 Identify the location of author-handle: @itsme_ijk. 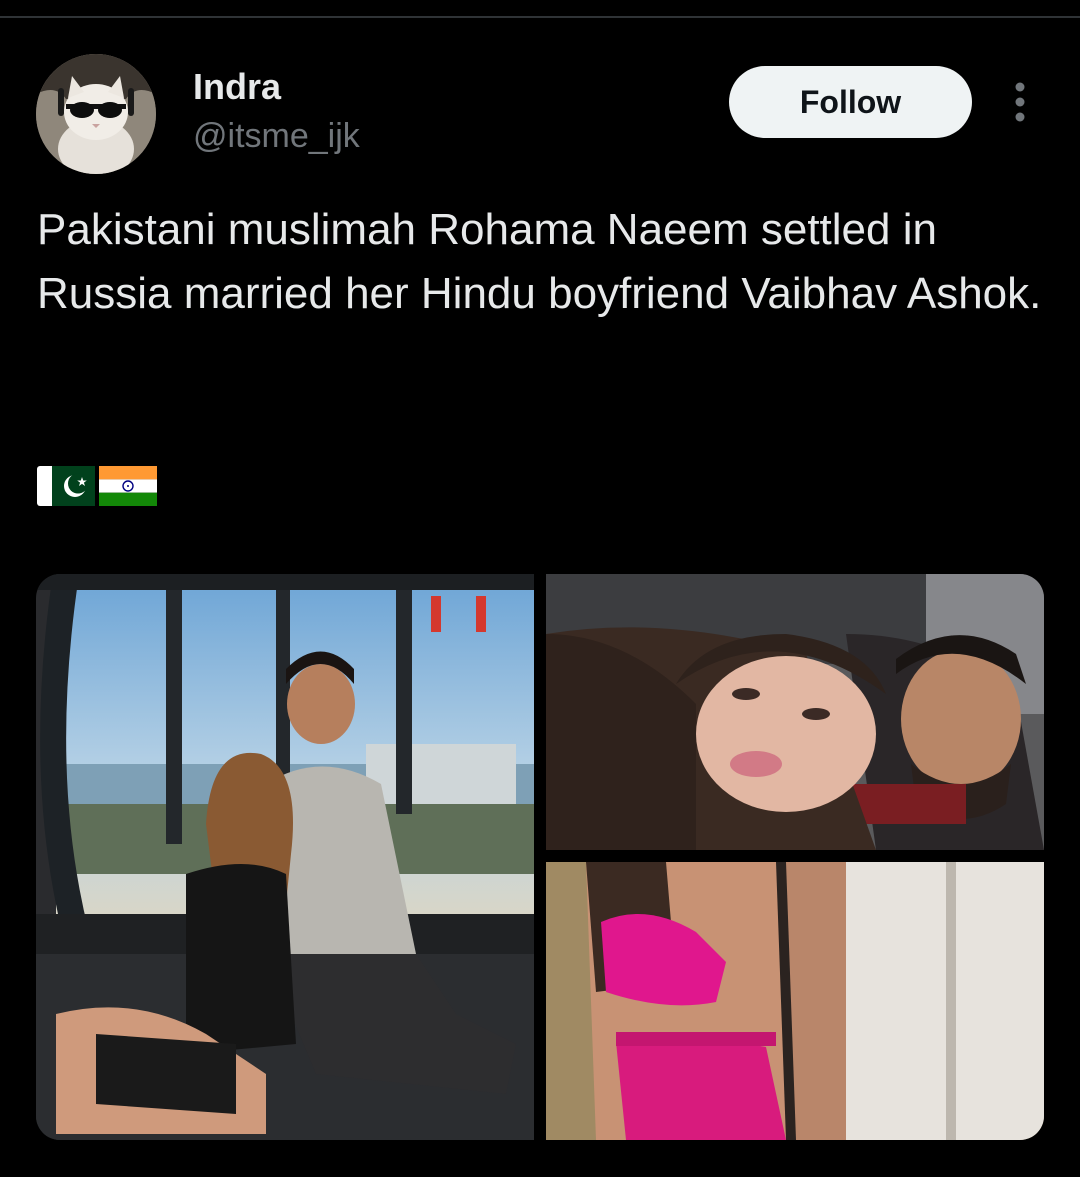
(276, 136).